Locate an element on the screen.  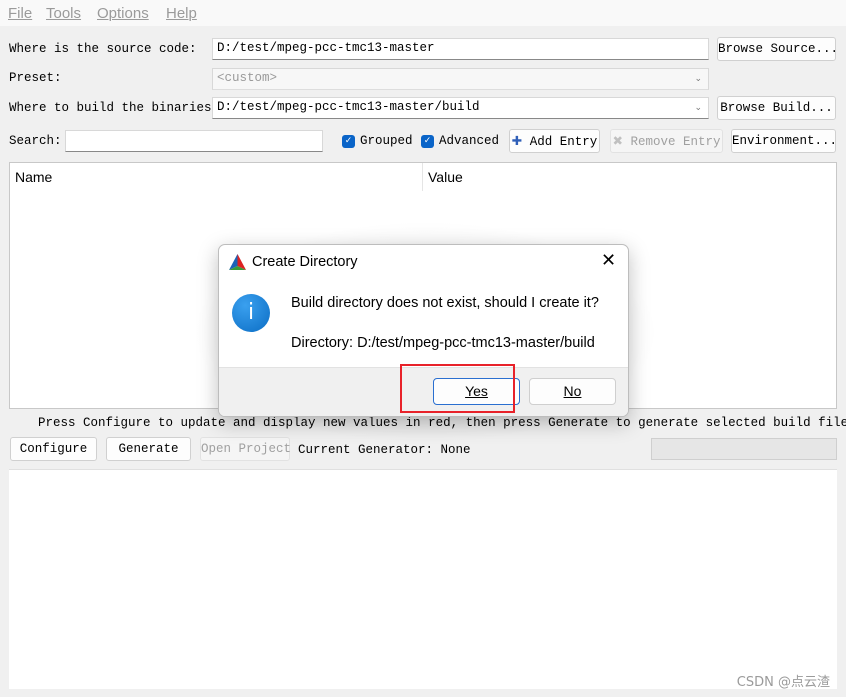
preset-select: <custom> ⌄ is located at coordinates (460, 79).